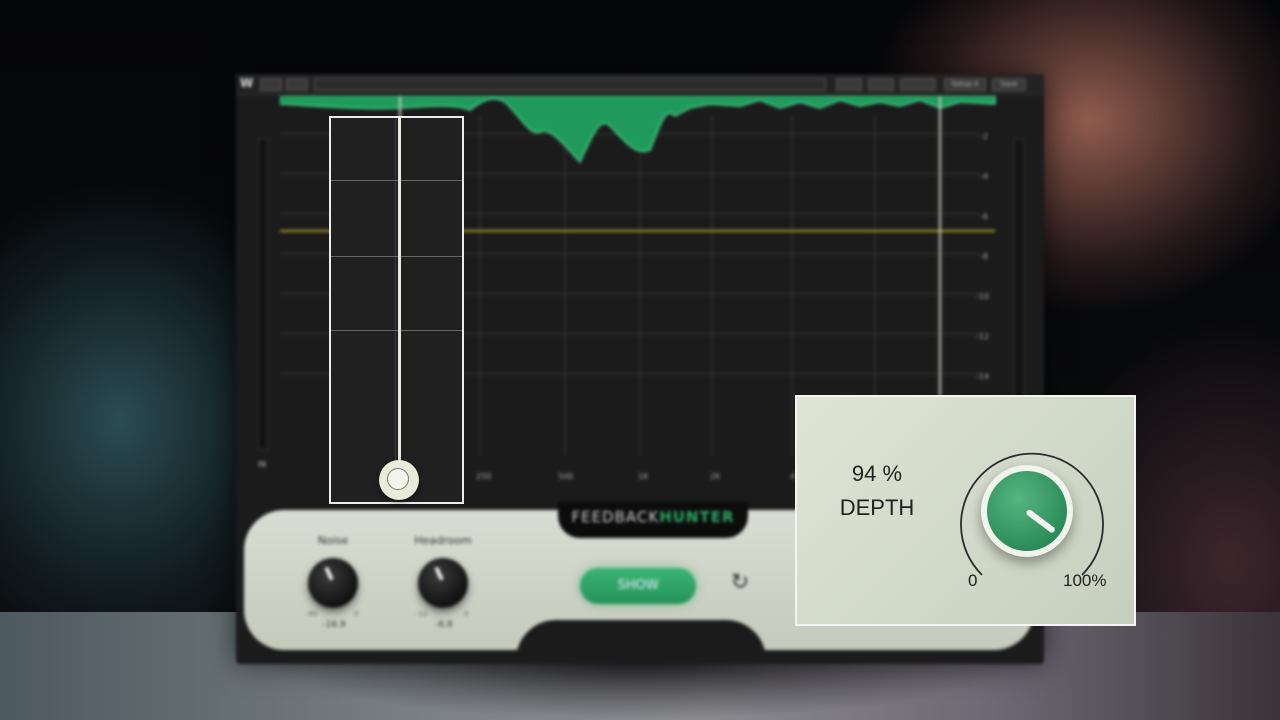 This screenshot has width=1280, height=720. Describe the element at coordinates (918, 84) in the screenshot. I see `ab-button` at that location.